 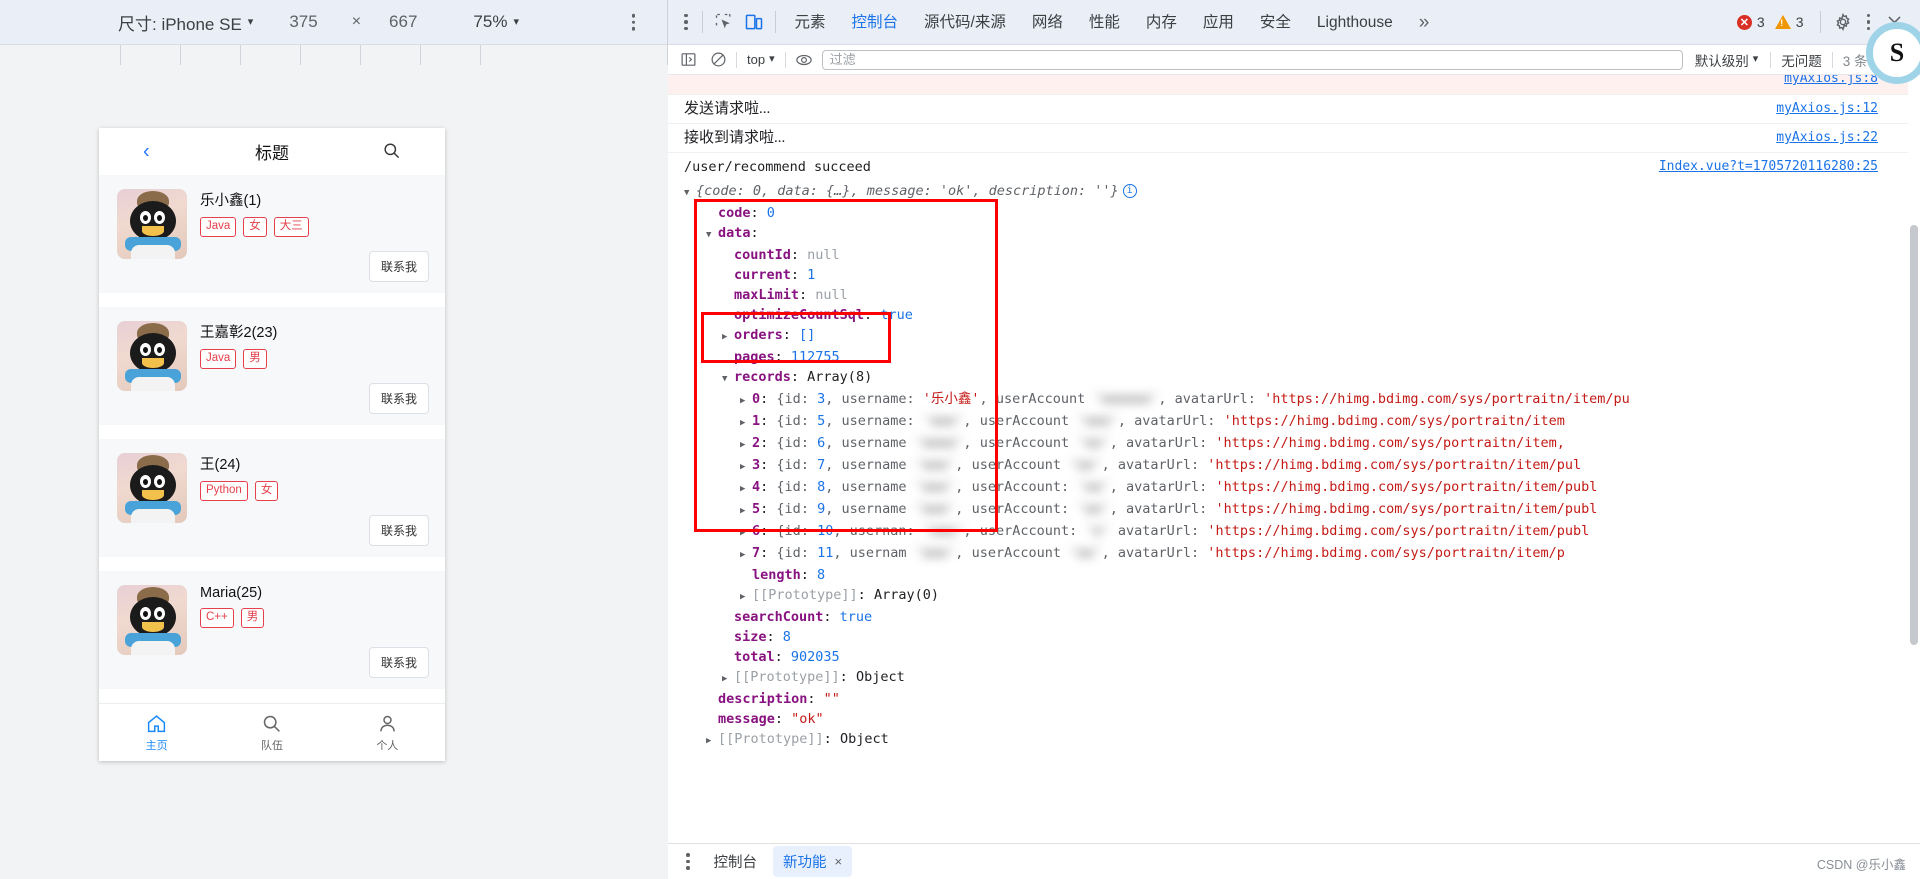 What do you see at coordinates (1294, 213) in the screenshot?
I see `object-property: code: 0` at bounding box center [1294, 213].